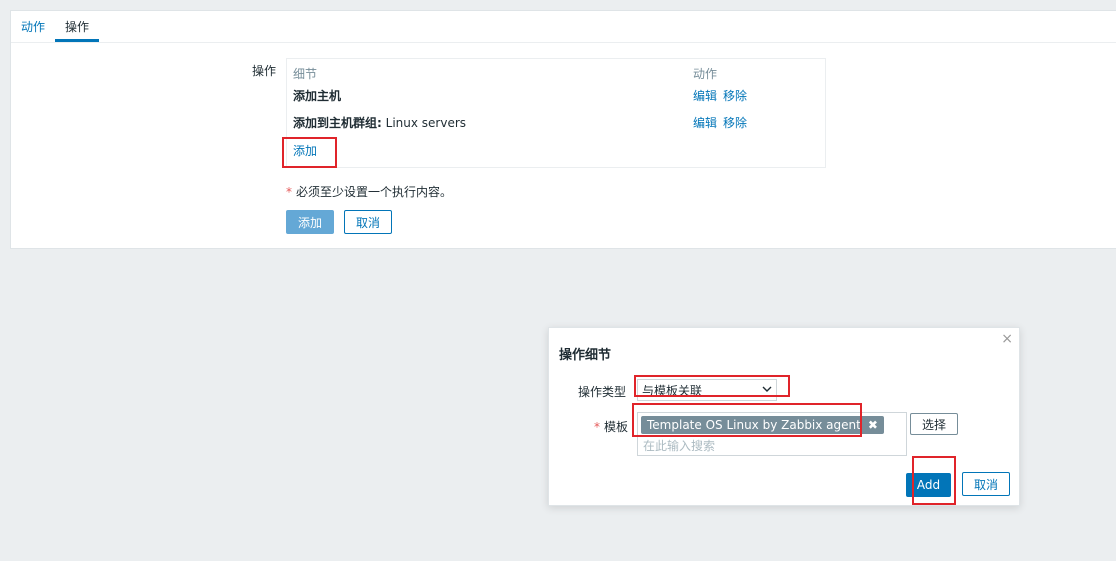  I want to click on operation-type-label: 操作类型, so click(602, 392).